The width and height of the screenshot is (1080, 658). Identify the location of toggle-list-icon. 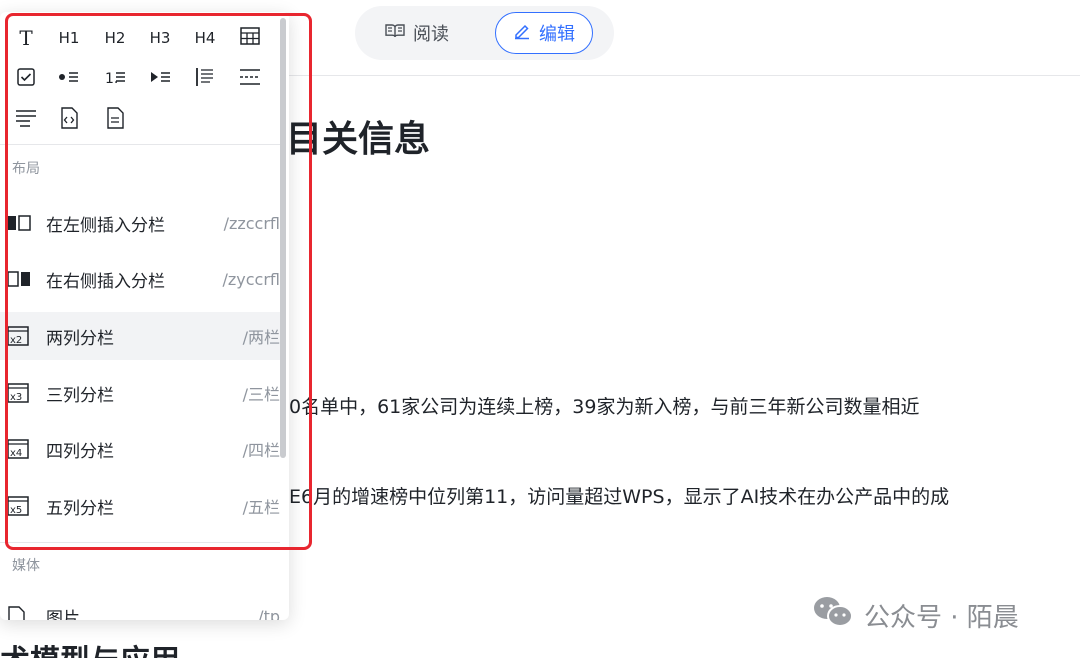
(160, 79).